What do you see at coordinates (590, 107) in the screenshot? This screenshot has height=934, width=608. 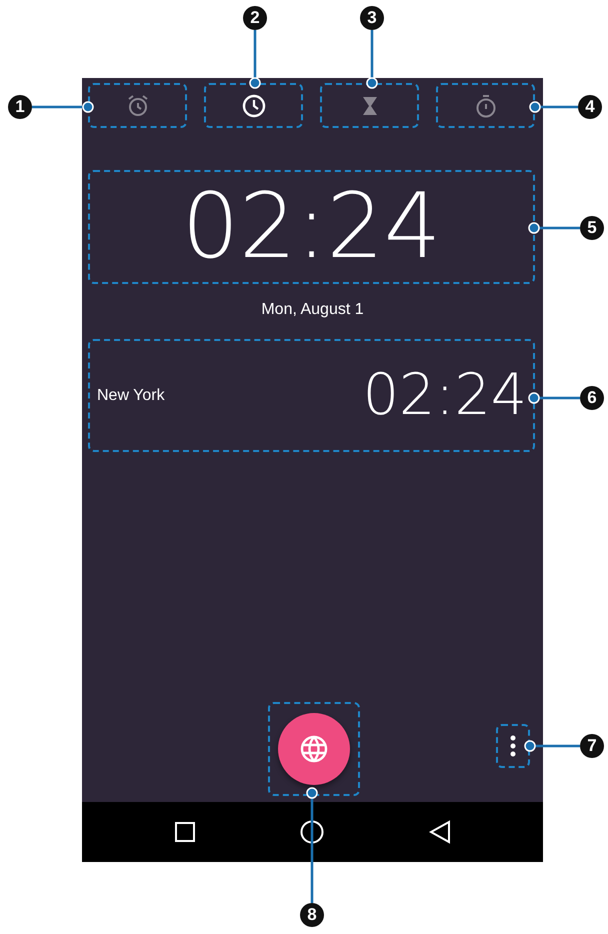 I see `callout-number: 4` at bounding box center [590, 107].